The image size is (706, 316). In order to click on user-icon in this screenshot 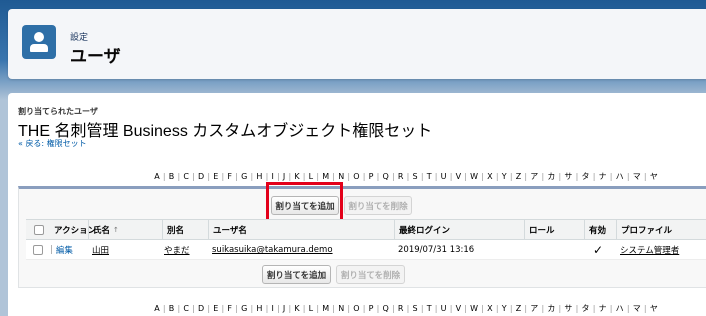, I will do `click(39, 42)`.